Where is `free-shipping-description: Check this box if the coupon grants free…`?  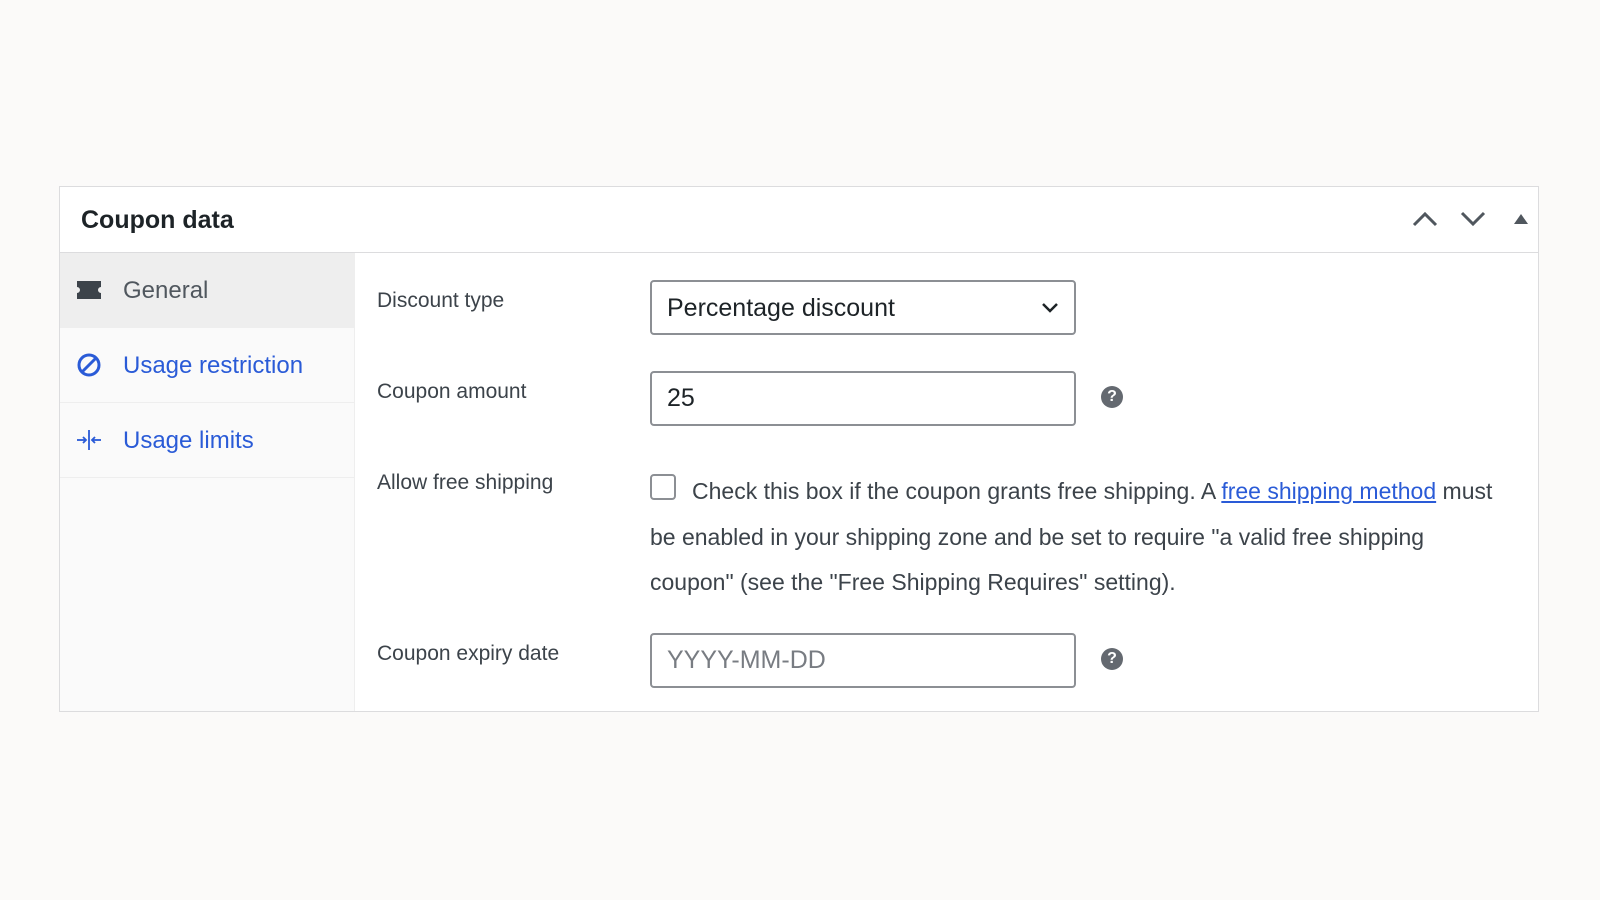 free-shipping-description: Check this box if the coupon grants free… is located at coordinates (1080, 537).